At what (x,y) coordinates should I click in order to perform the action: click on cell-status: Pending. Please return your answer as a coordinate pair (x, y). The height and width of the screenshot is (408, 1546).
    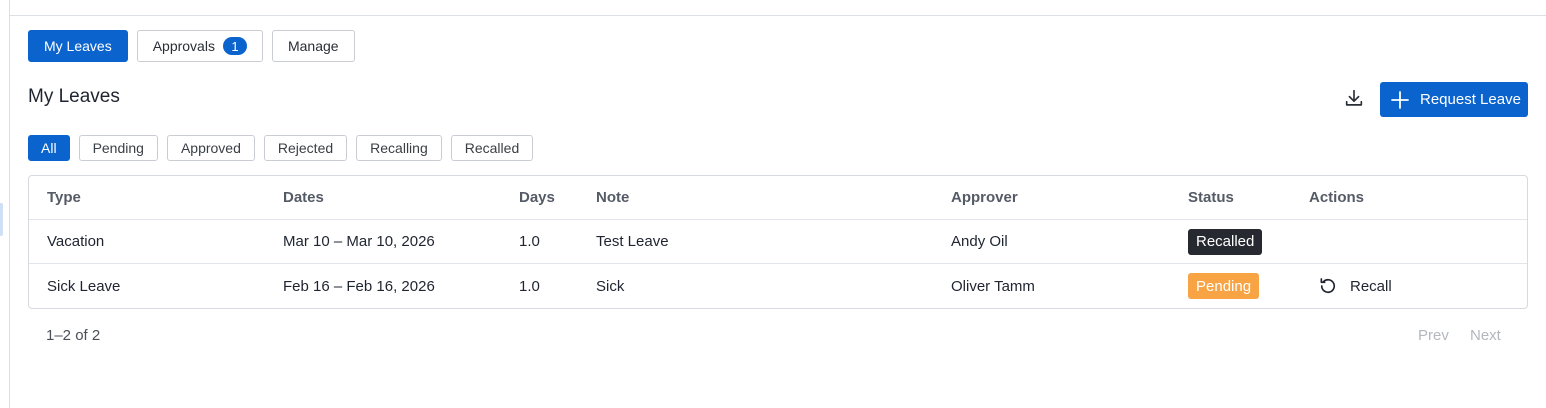
    Looking at the image, I should click on (1224, 286).